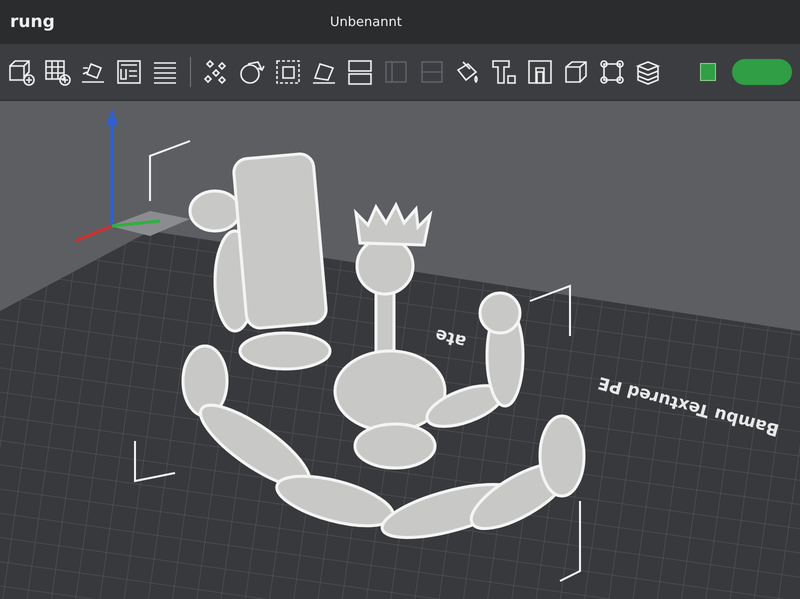  Describe the element at coordinates (450, 338) in the screenshot. I see `plate-label: ate` at that location.